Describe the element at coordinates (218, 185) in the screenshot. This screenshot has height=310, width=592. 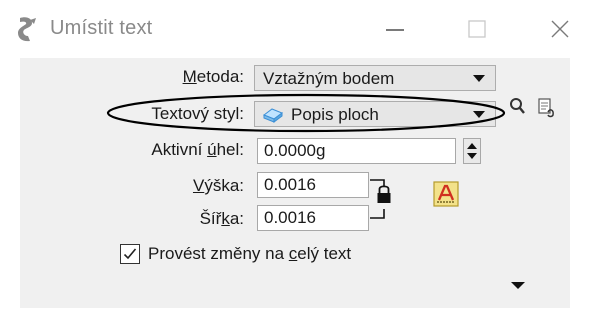
I see `height-label: Výška:` at that location.